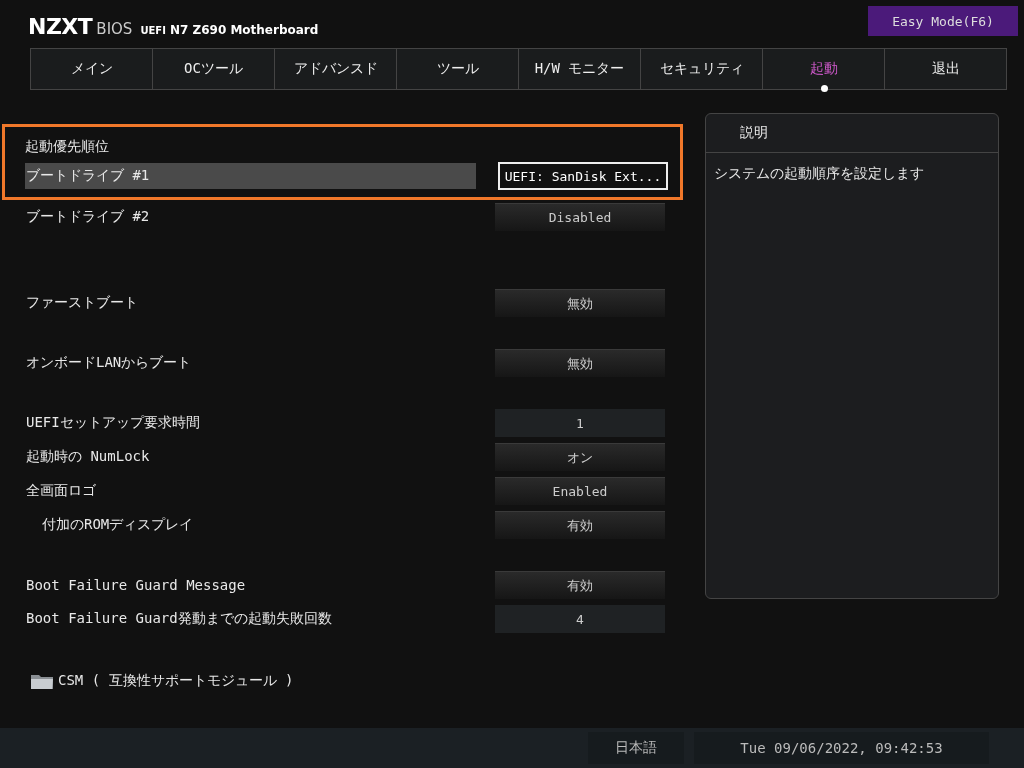 The width and height of the screenshot is (1024, 768). I want to click on setting-label: 全画面ロゴ, so click(250, 491).